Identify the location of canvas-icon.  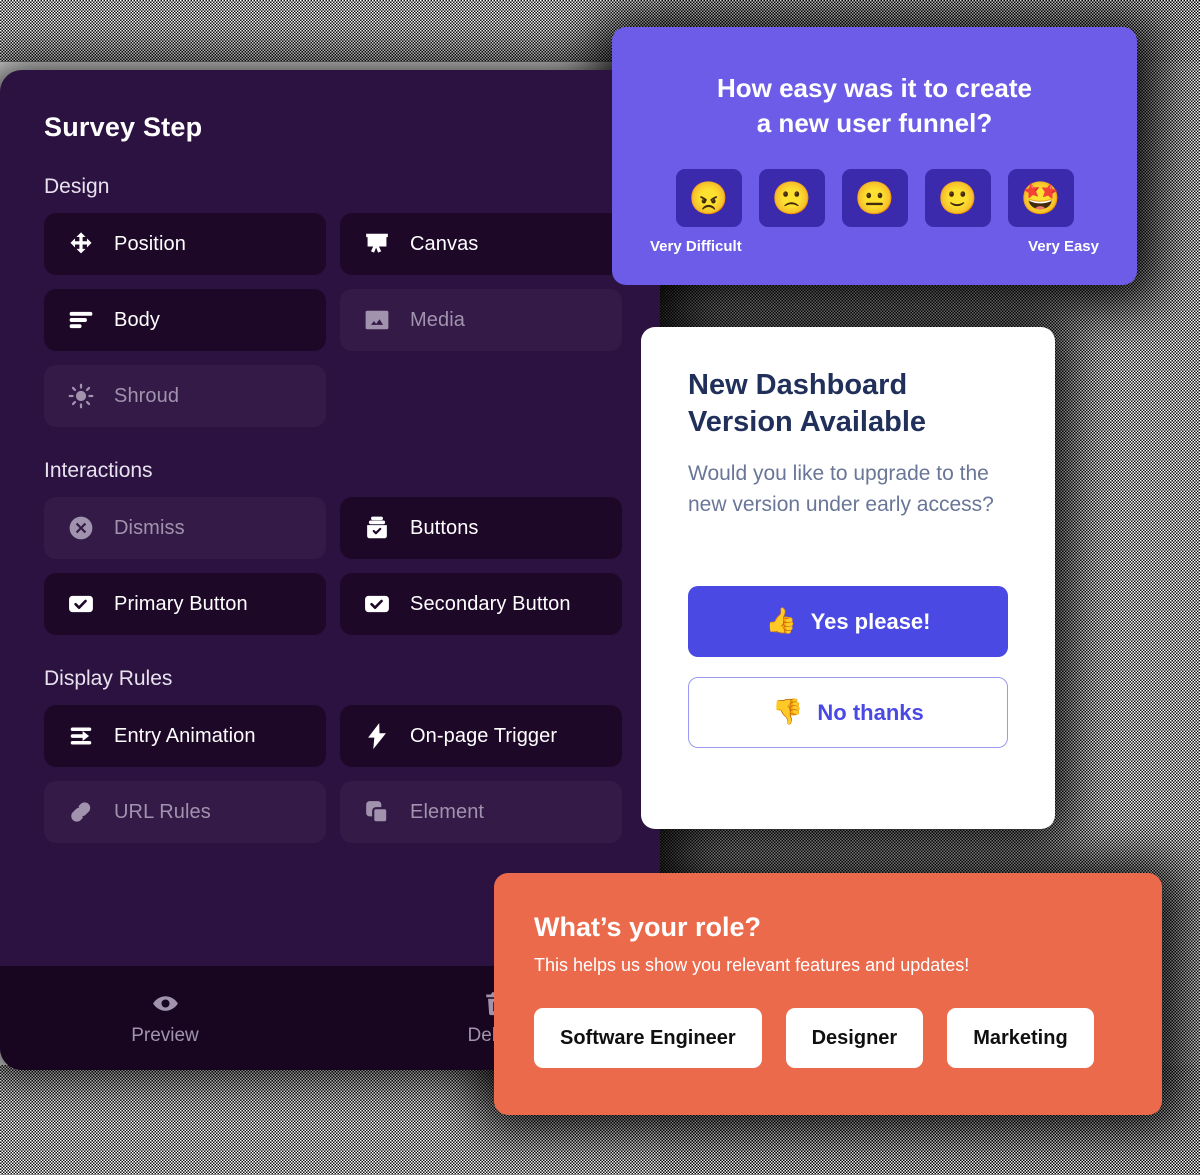
(377, 244).